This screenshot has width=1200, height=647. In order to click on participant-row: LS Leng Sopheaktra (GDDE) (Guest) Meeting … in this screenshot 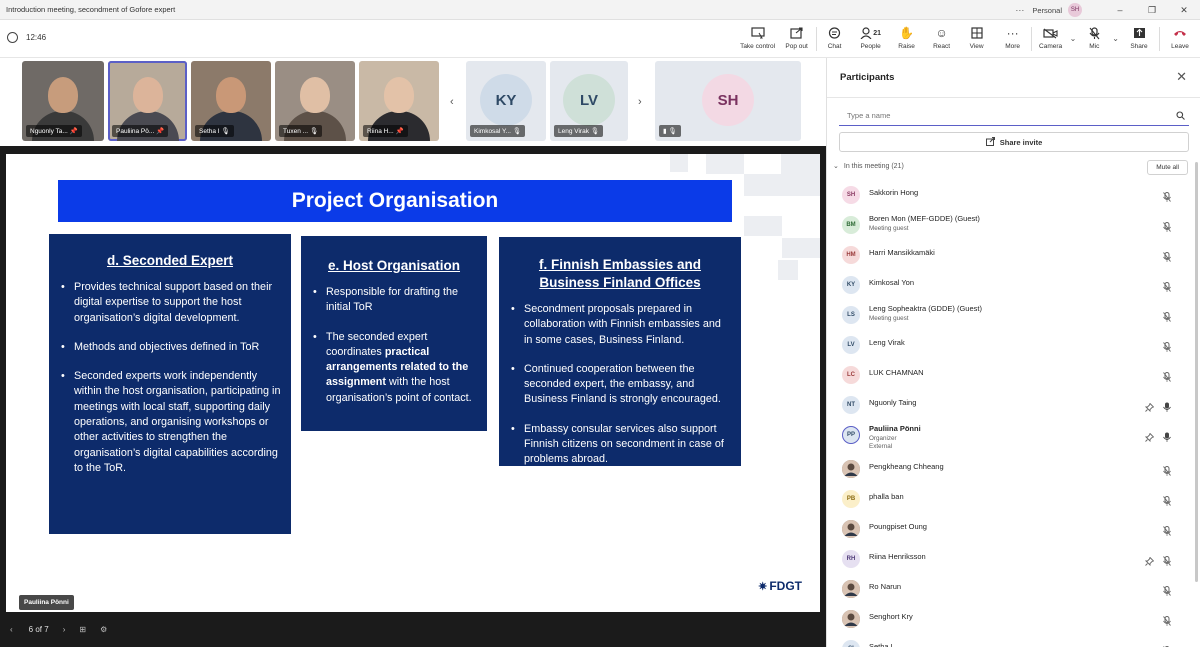, I will do `click(1007, 315)`.